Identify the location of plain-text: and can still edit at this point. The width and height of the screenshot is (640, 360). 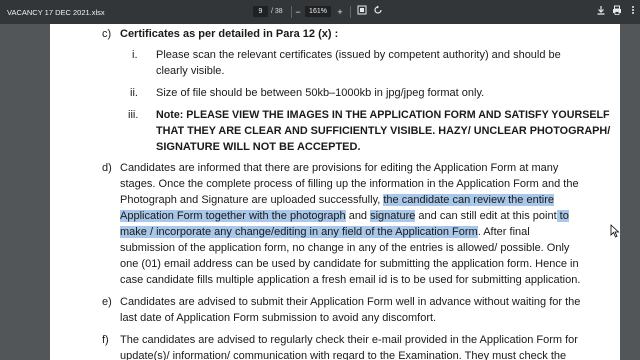
(486, 216).